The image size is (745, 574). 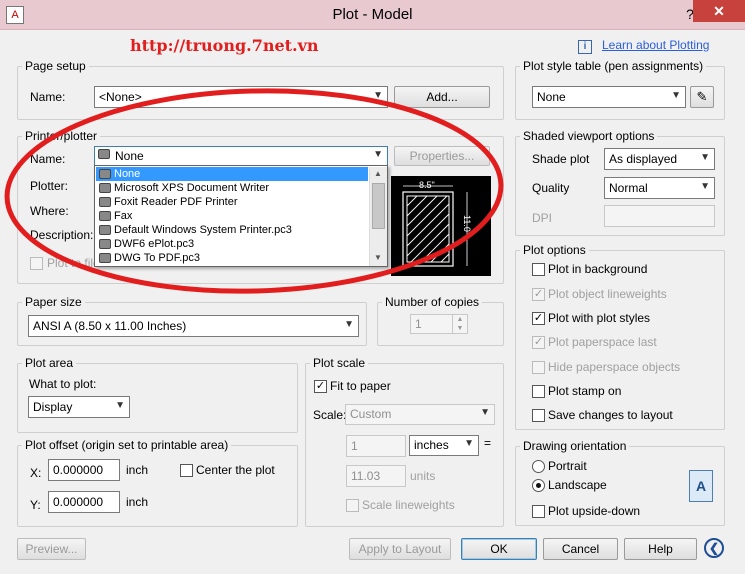 I want to click on plot-style-value: None, so click(x=551, y=97).